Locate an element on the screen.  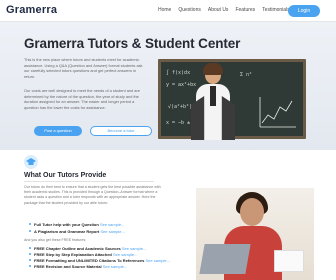
feature-label: FREE Step by Step Explanation Attached is located at coordinates (73, 254).